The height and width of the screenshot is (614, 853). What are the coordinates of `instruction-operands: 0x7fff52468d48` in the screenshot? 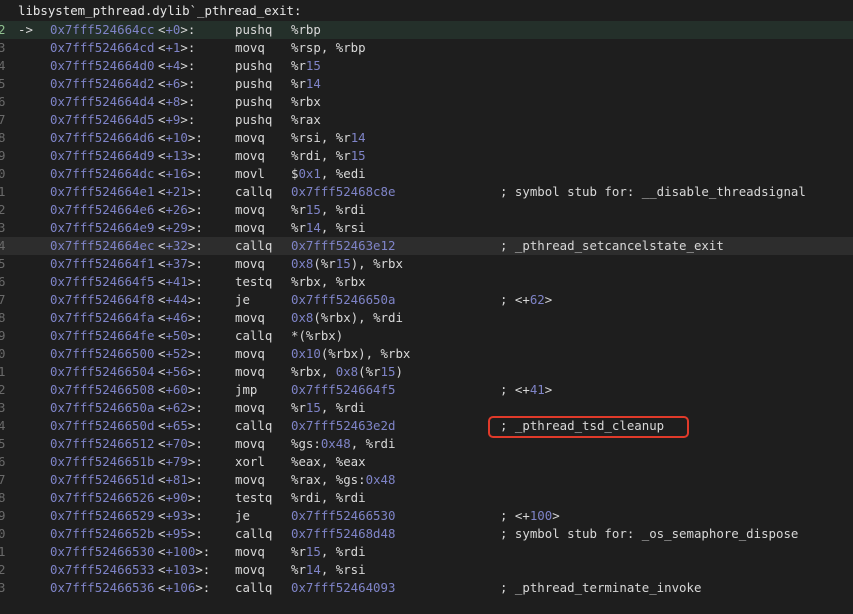 It's located at (343, 533).